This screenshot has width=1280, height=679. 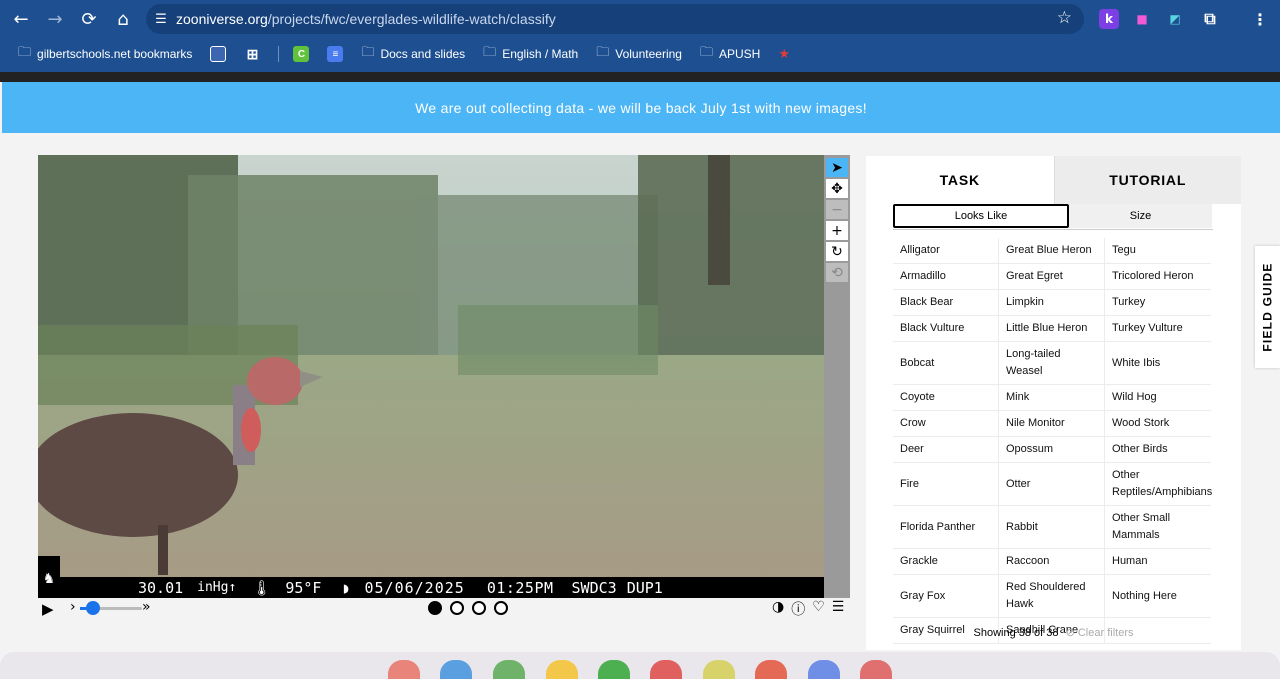 I want to click on species-row: Deer Opossum Other Birds, so click(x=1052, y=450).